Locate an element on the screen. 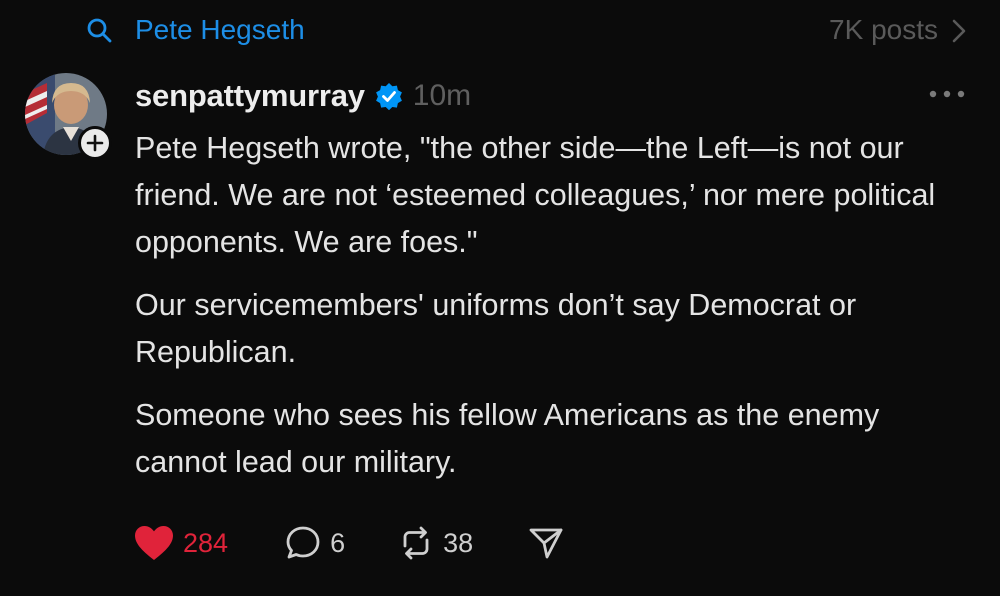  reply-button: 6 is located at coordinates (314, 543).